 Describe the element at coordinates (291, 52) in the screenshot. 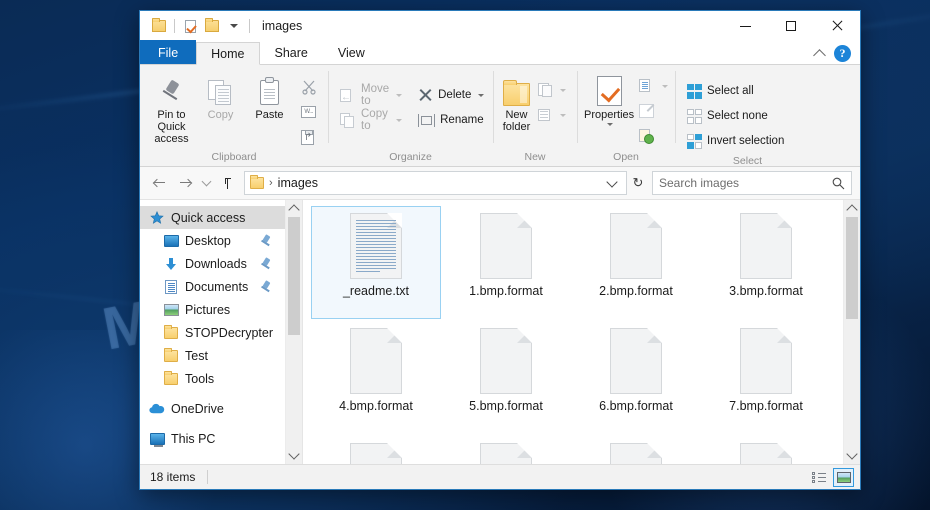

I see `tab-share: Share` at that location.